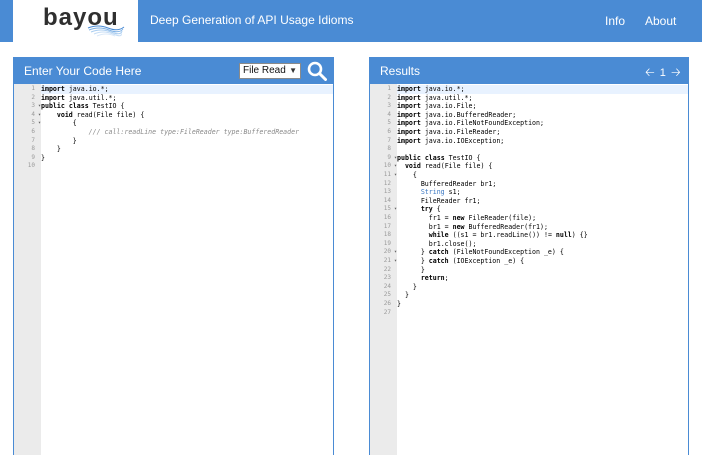  What do you see at coordinates (33, 123) in the screenshot?
I see `line-number: 5` at bounding box center [33, 123].